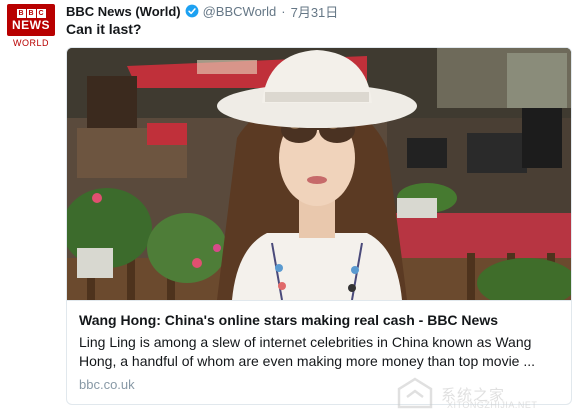 Image resolution: width=583 pixels, height=419 pixels. What do you see at coordinates (202, 11) in the screenshot?
I see `tweet-header: BBC News (World) @BBCWorld · 7月31日` at bounding box center [202, 11].